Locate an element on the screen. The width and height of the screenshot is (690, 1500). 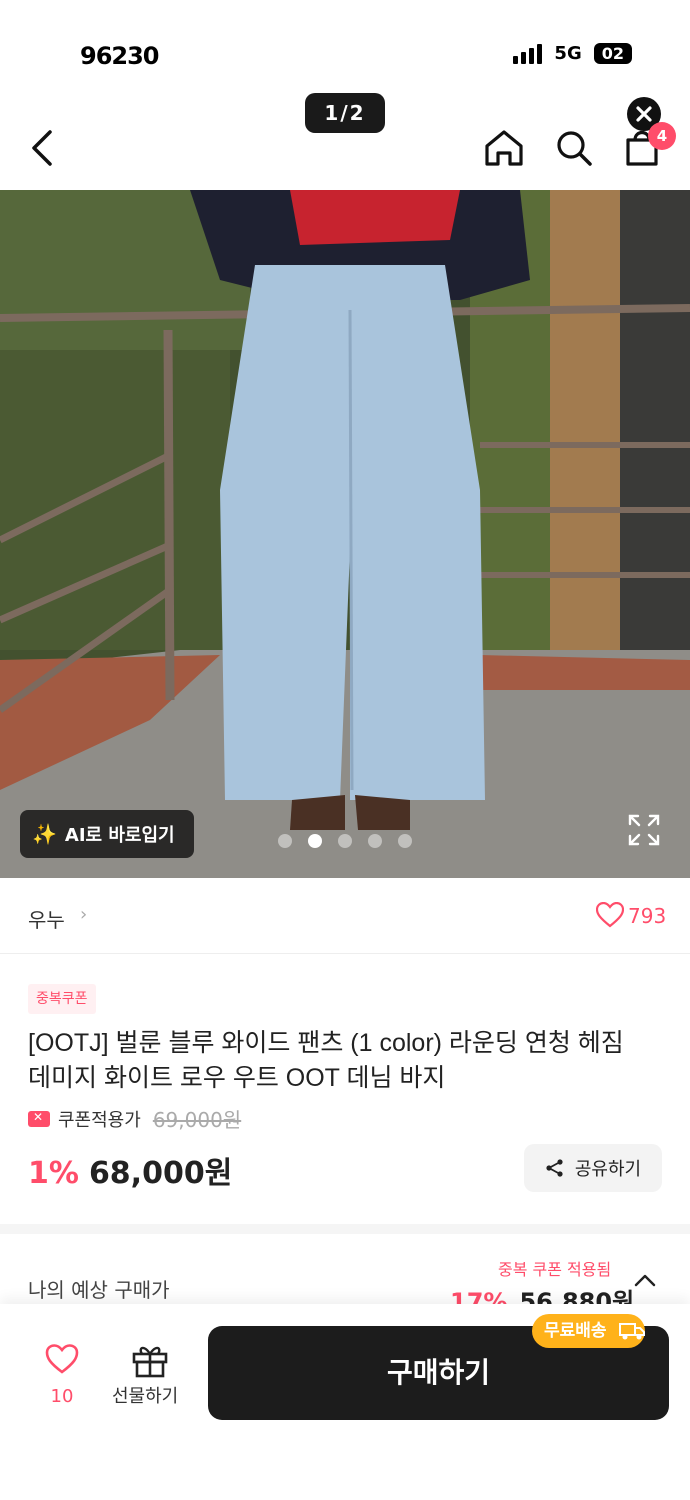
back-icon is located at coordinates (42, 148).